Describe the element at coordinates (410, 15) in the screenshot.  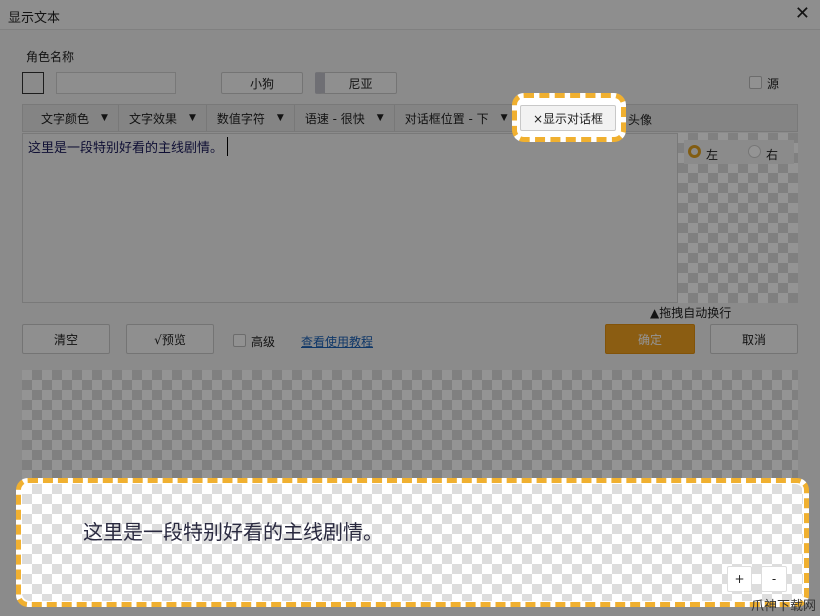
I see `title-bar` at that location.